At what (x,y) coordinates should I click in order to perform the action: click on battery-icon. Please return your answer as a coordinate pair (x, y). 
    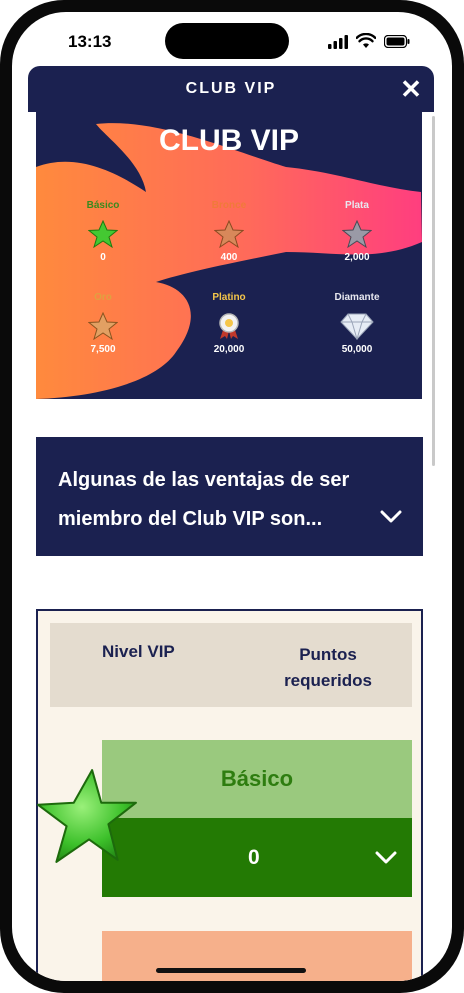
    Looking at the image, I should click on (397, 41).